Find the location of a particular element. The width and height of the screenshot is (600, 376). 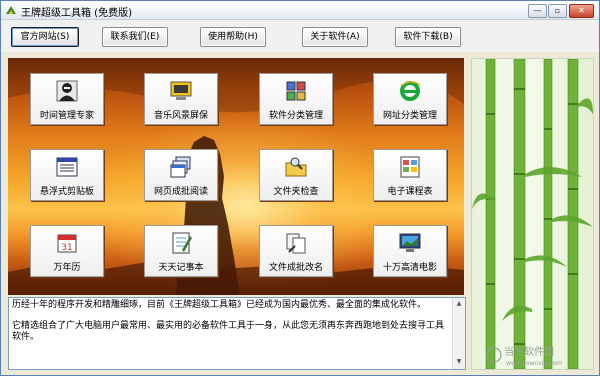

app-floating-clipboard: 悬浮式剪贴板 is located at coordinates (67, 175).